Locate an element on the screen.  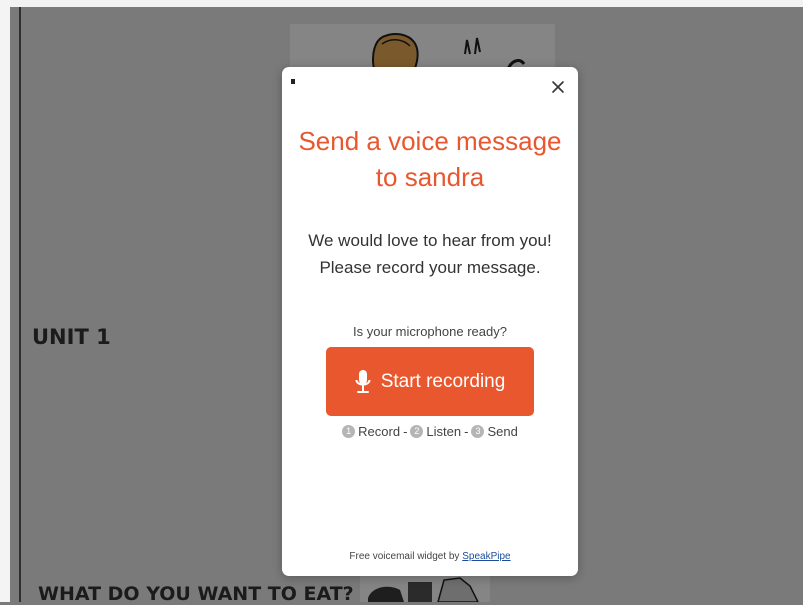
footer-text: Free voicemail widget by is located at coordinates (404, 556).